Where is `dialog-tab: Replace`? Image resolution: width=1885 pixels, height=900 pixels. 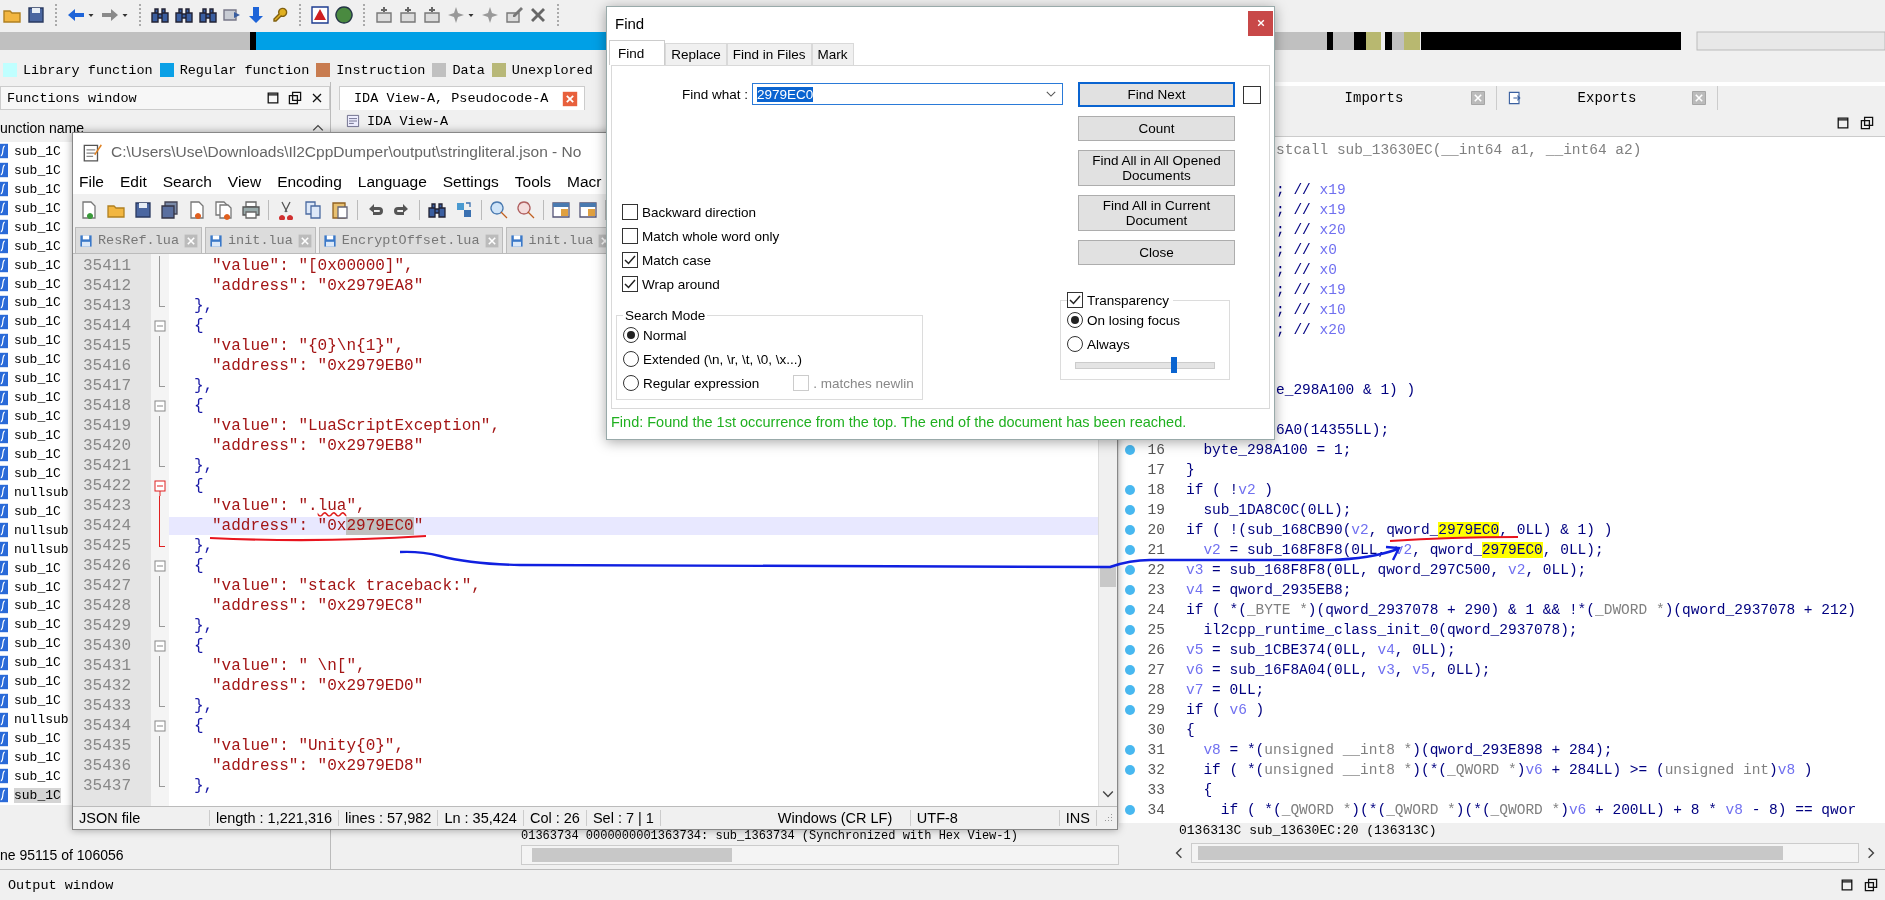
dialog-tab: Replace is located at coordinates (696, 54).